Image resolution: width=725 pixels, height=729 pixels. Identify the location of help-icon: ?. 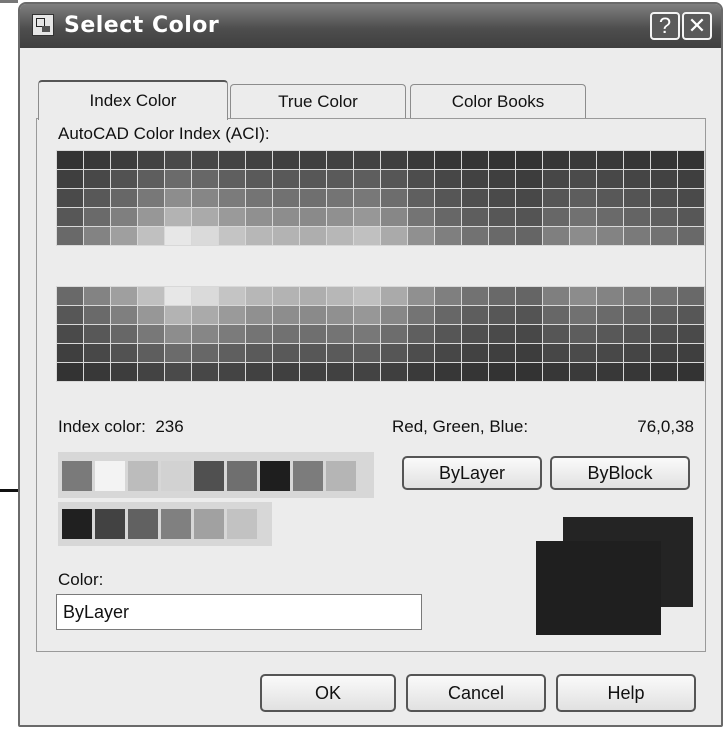
(665, 26).